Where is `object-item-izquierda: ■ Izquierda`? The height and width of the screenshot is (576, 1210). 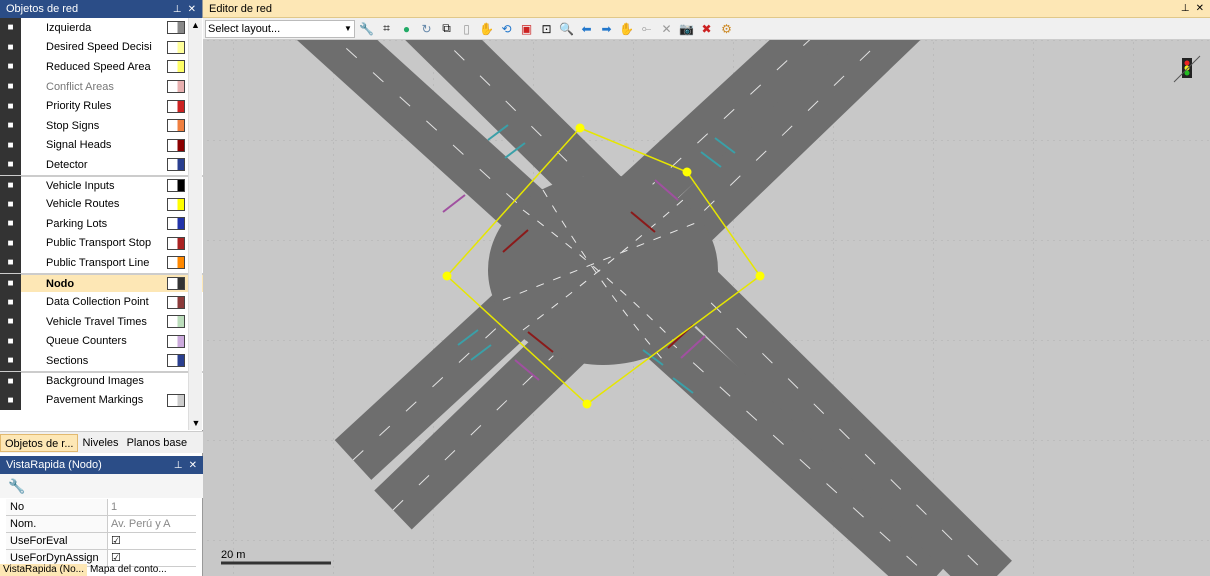
object-item-izquierda: ■ Izquierda is located at coordinates (101, 28).